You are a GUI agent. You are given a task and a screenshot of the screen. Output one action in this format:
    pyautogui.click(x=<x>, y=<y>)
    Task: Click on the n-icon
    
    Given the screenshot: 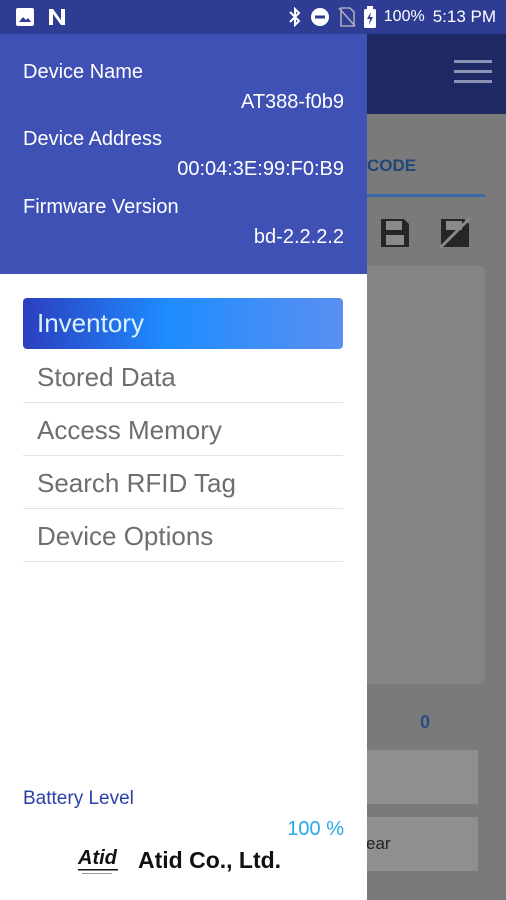 What is the action you would take?
    pyautogui.click(x=57, y=17)
    